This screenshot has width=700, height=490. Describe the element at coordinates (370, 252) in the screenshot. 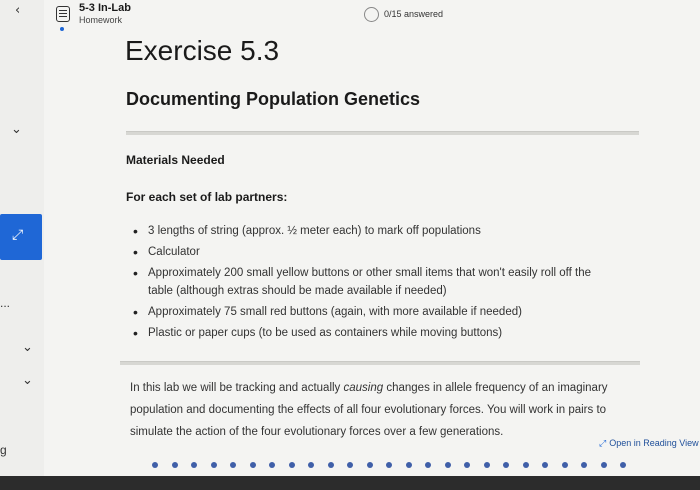

I see `list-item: Calculator` at that location.